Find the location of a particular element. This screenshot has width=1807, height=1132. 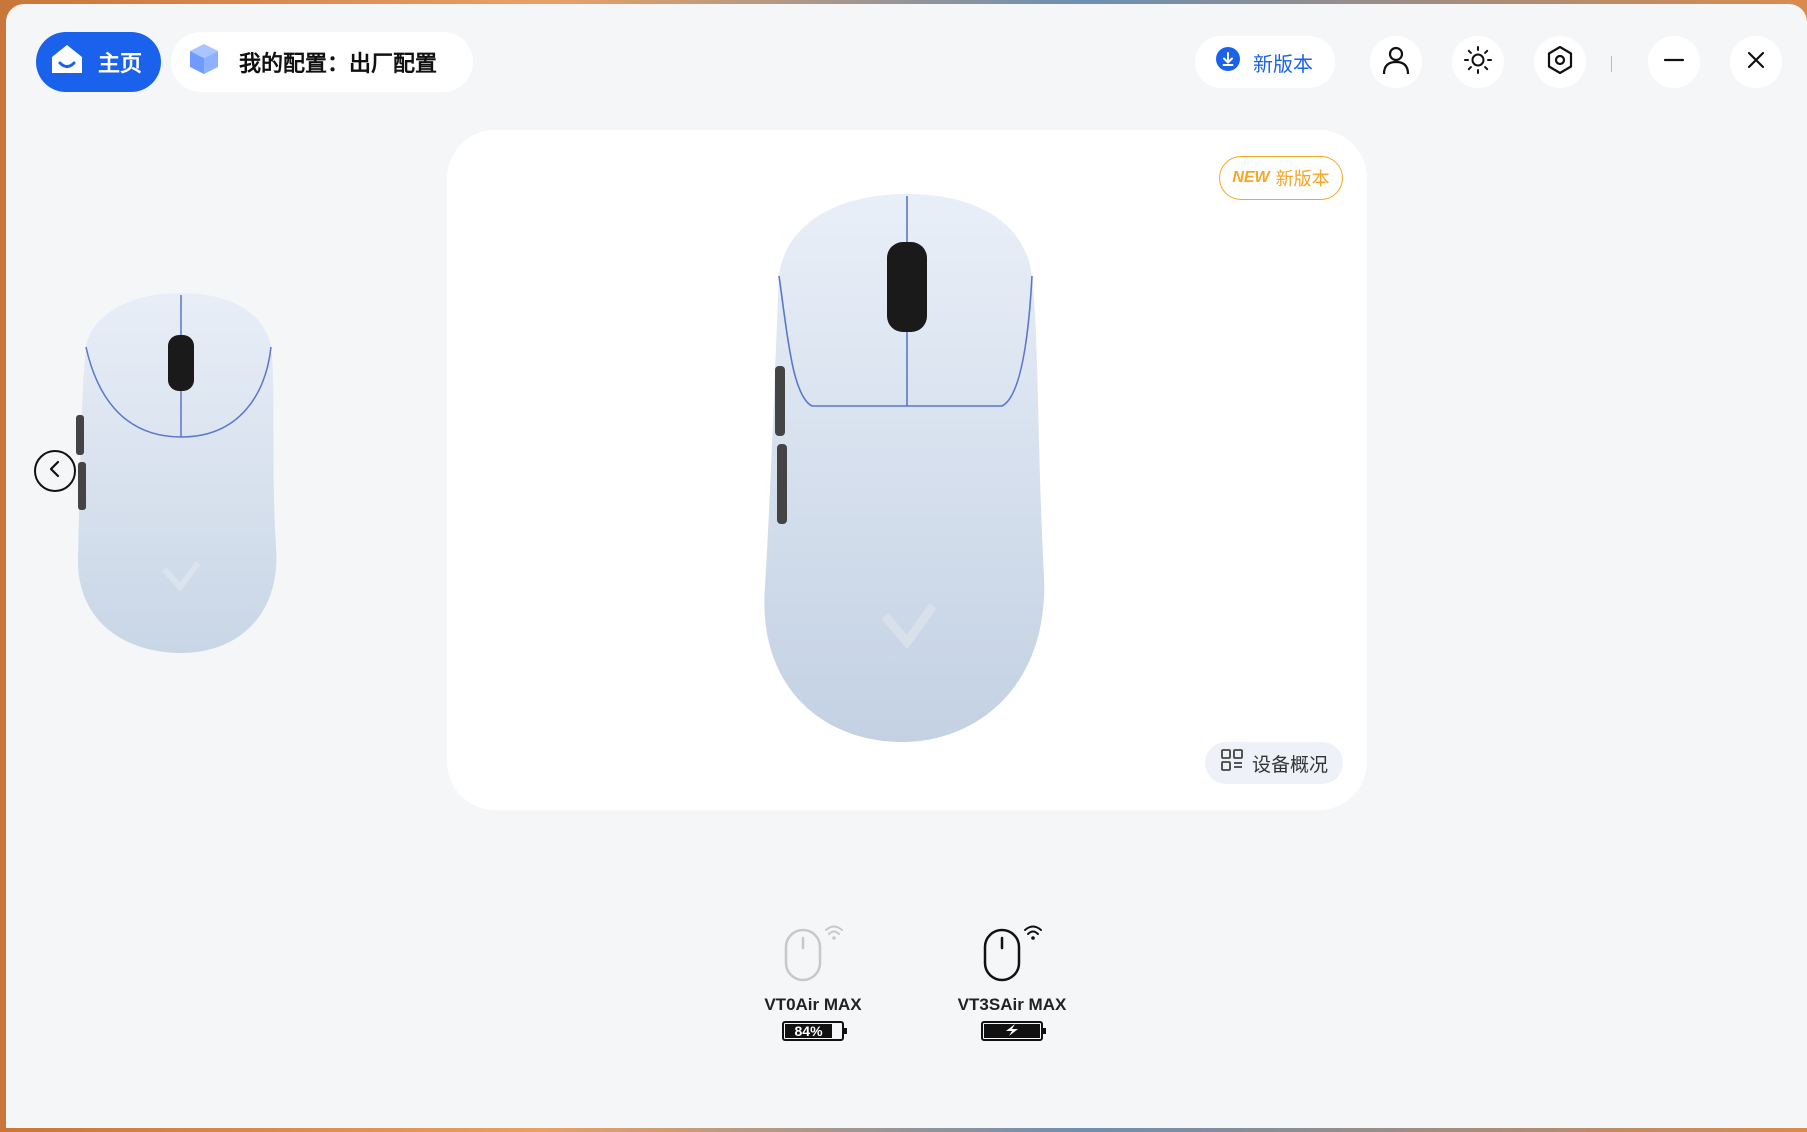

gear-icon is located at coordinates (1560, 62).